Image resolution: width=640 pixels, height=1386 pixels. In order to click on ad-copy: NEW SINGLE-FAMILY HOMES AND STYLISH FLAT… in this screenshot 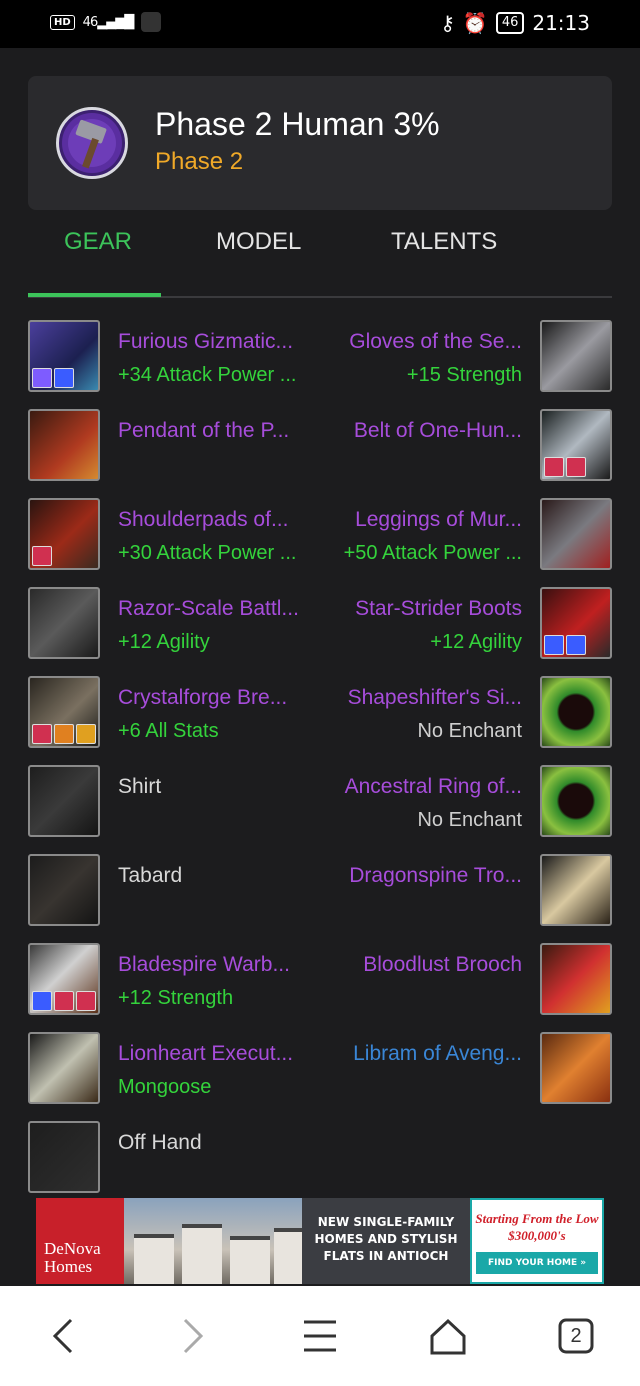, I will do `click(386, 1241)`.